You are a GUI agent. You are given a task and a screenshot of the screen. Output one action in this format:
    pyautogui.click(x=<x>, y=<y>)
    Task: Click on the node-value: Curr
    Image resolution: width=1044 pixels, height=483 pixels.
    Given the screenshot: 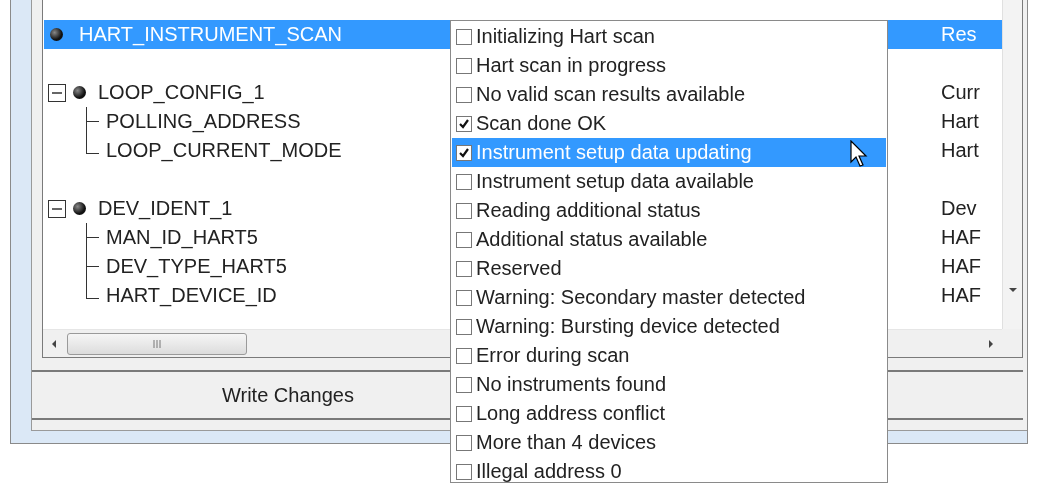 What is the action you would take?
    pyautogui.click(x=960, y=92)
    